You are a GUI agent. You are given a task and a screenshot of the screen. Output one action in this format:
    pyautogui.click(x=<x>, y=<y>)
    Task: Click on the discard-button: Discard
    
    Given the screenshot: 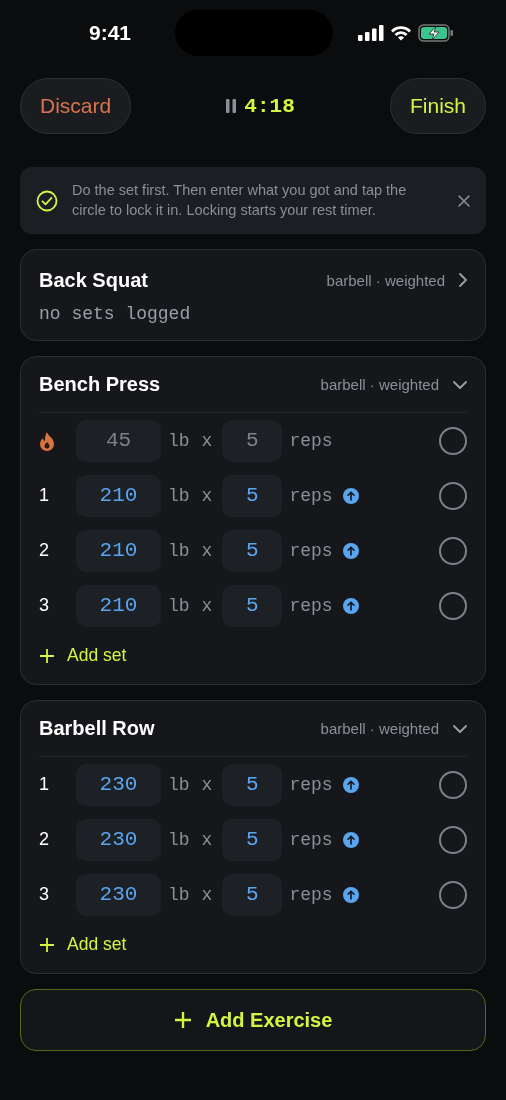 What is the action you would take?
    pyautogui.click(x=76, y=106)
    